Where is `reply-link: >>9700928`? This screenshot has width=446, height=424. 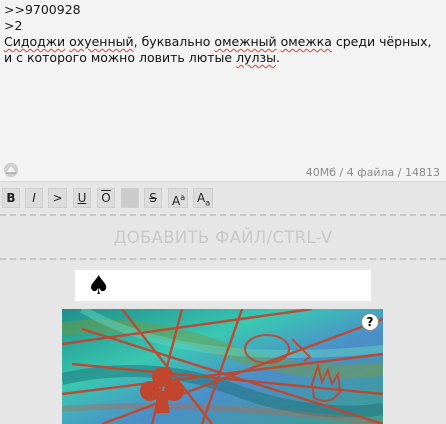
reply-link: >>9700928 is located at coordinates (42, 9).